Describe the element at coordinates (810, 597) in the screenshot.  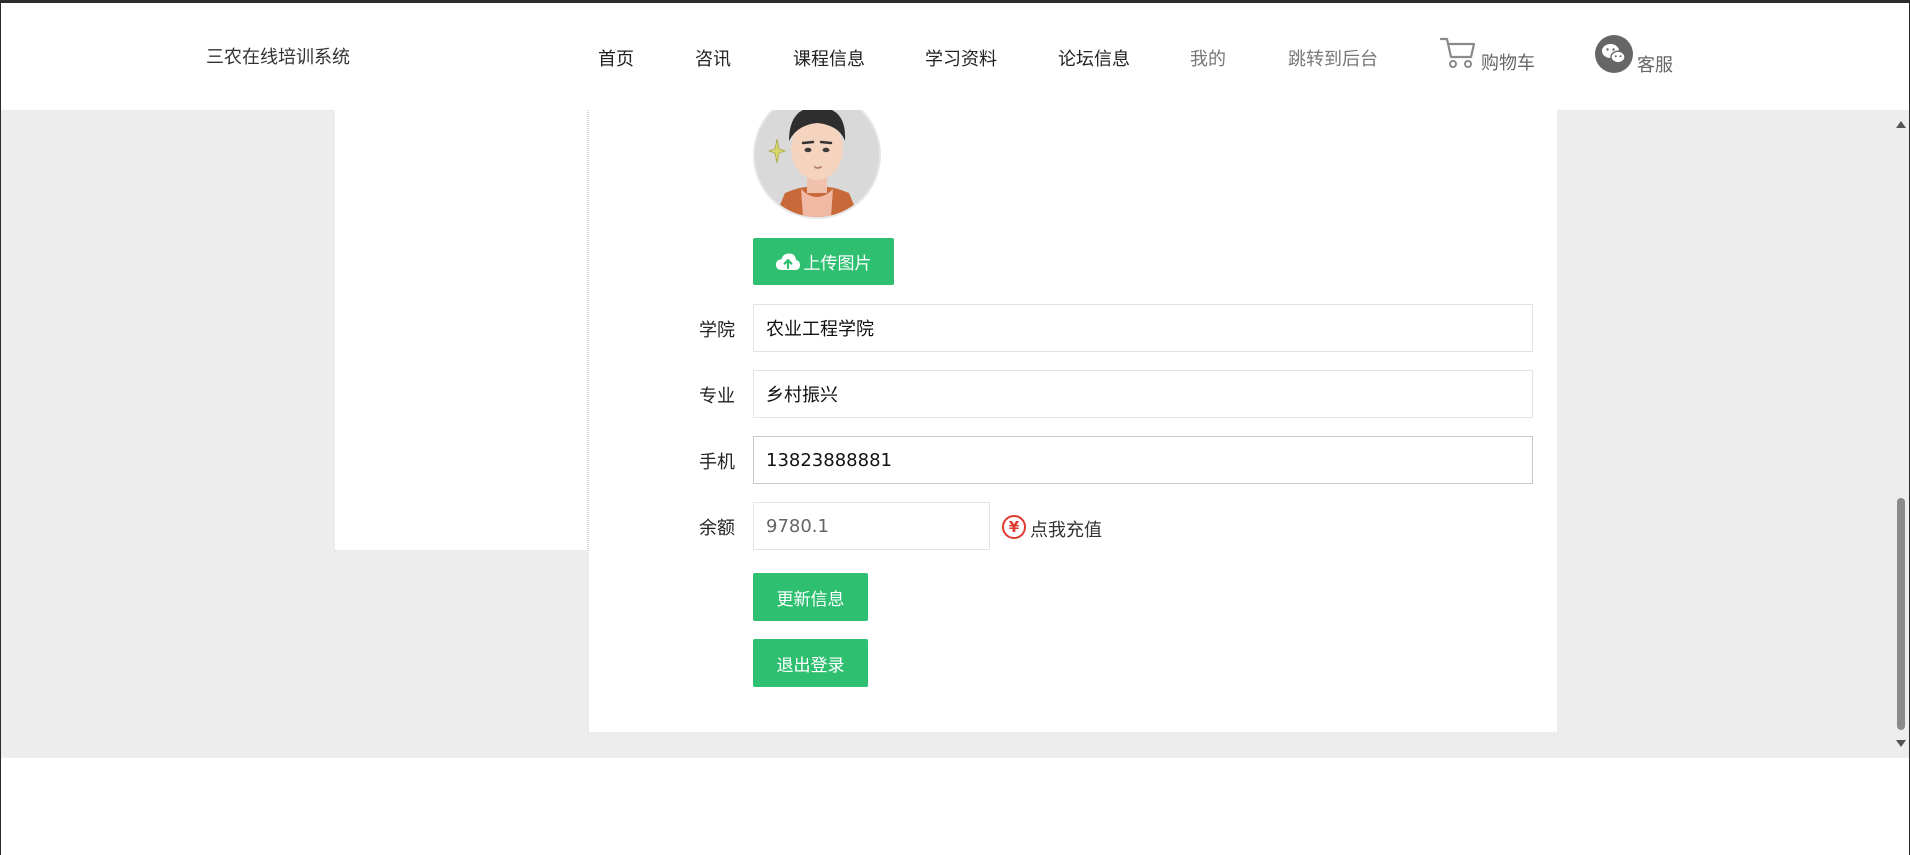
I see `update-info-button: 更新信息` at that location.